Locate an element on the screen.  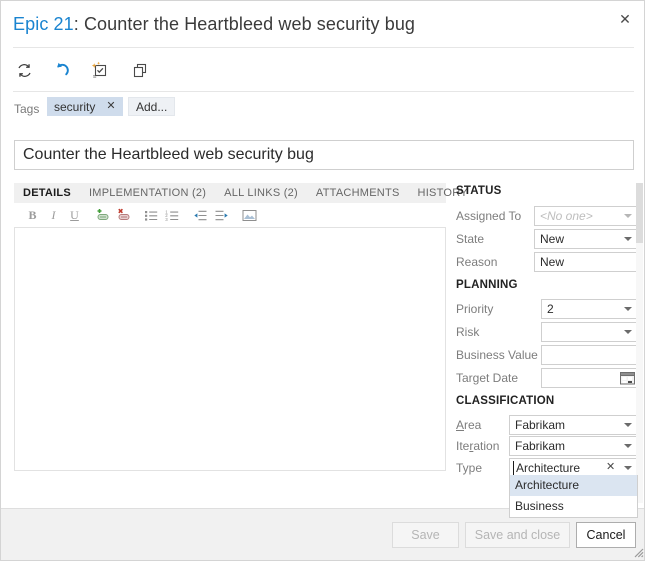
rich-text-toolbar: B I U 1 2 3 is located at coordinates (230, 215).